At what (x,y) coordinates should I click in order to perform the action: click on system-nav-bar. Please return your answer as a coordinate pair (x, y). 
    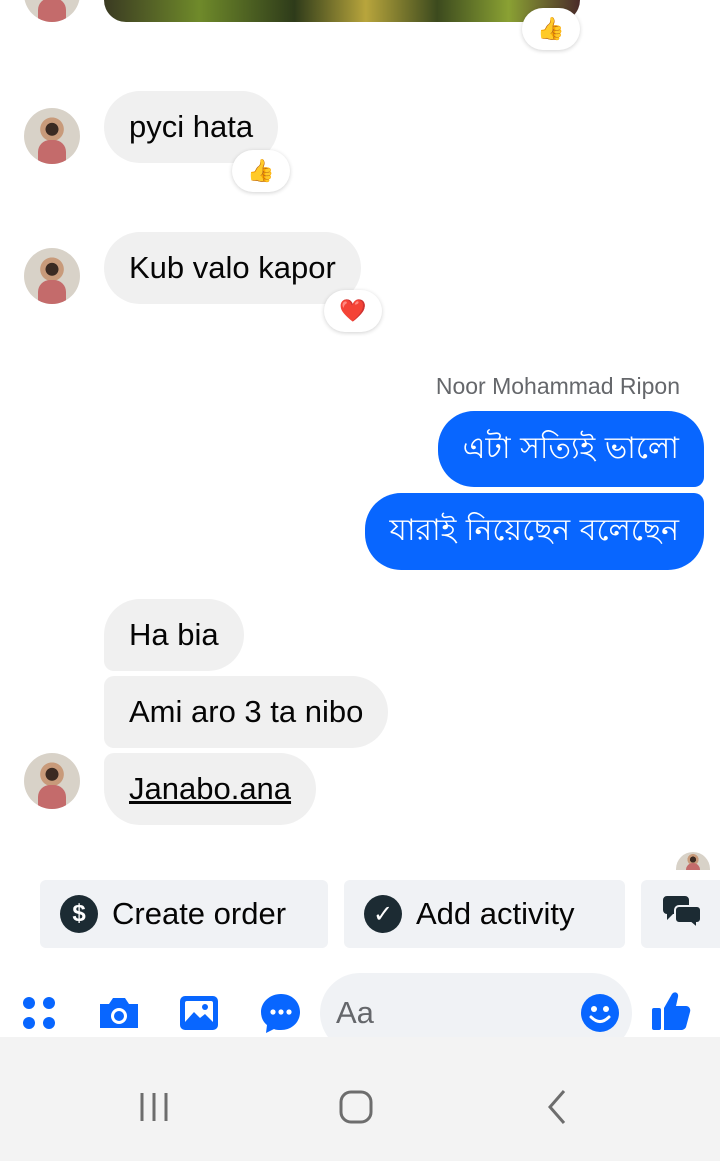
    Looking at the image, I should click on (360, 1099).